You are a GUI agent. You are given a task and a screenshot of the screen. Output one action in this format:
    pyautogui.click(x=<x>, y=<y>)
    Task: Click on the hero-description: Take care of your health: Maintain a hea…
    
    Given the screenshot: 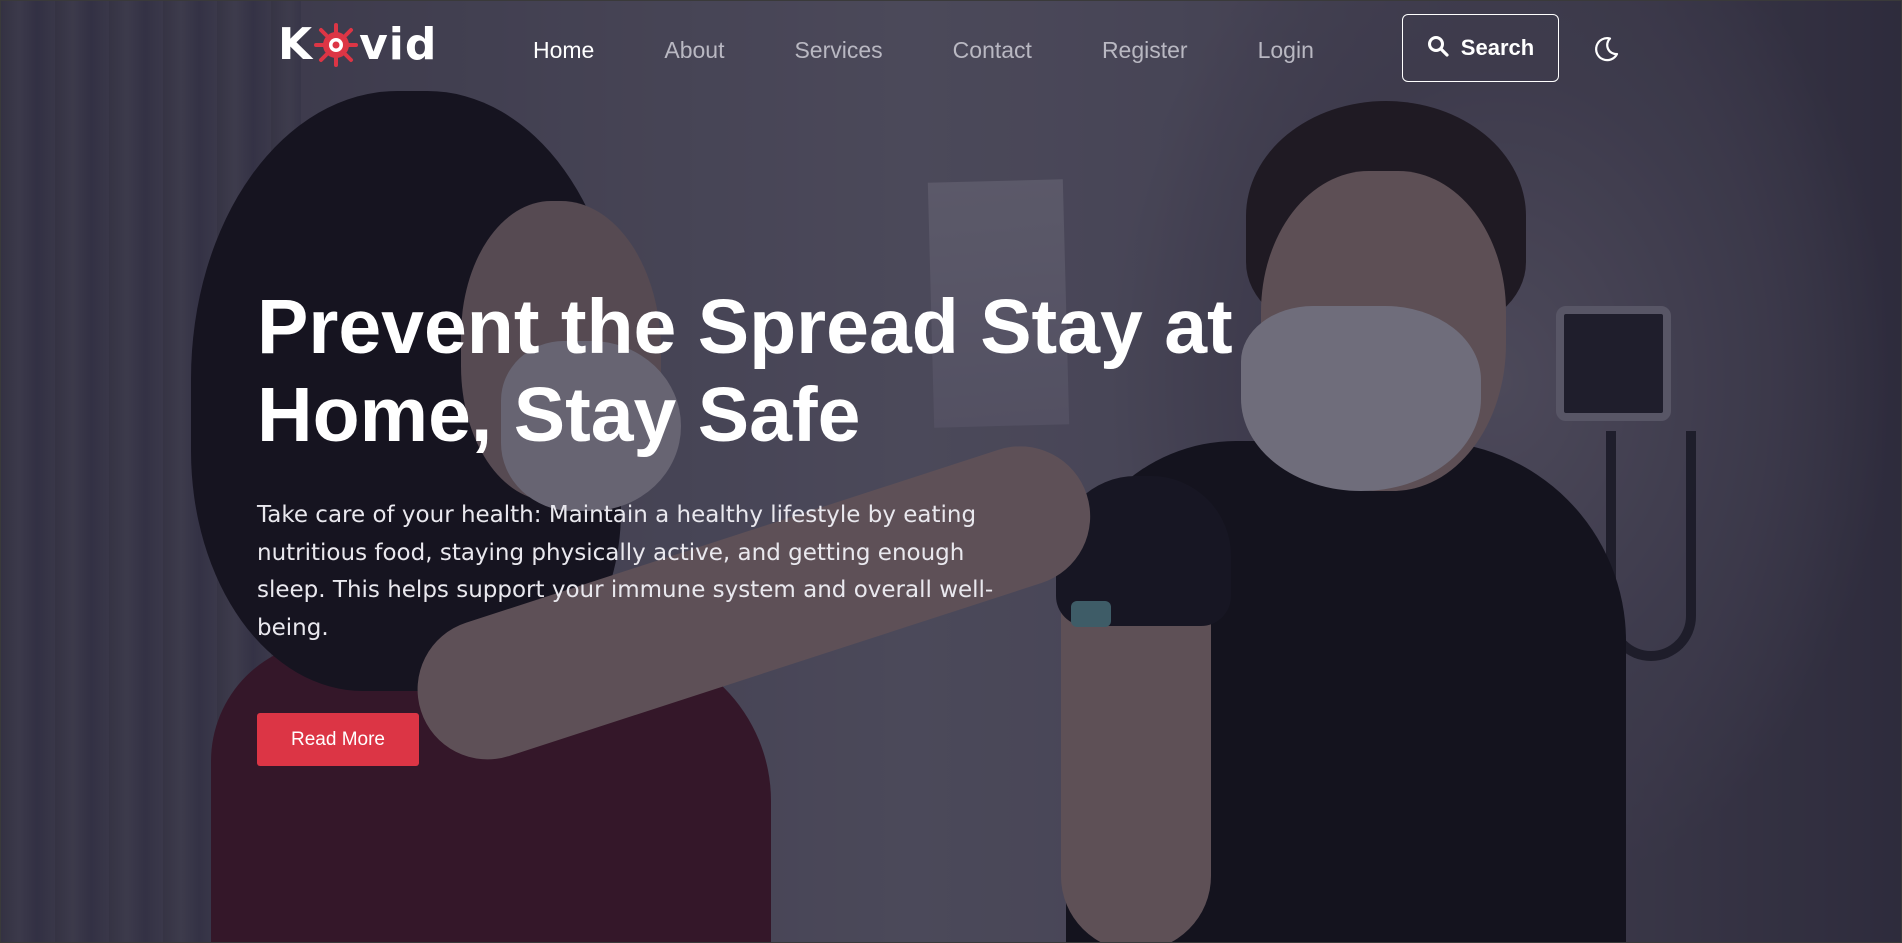 What is the action you would take?
    pyautogui.click(x=625, y=571)
    